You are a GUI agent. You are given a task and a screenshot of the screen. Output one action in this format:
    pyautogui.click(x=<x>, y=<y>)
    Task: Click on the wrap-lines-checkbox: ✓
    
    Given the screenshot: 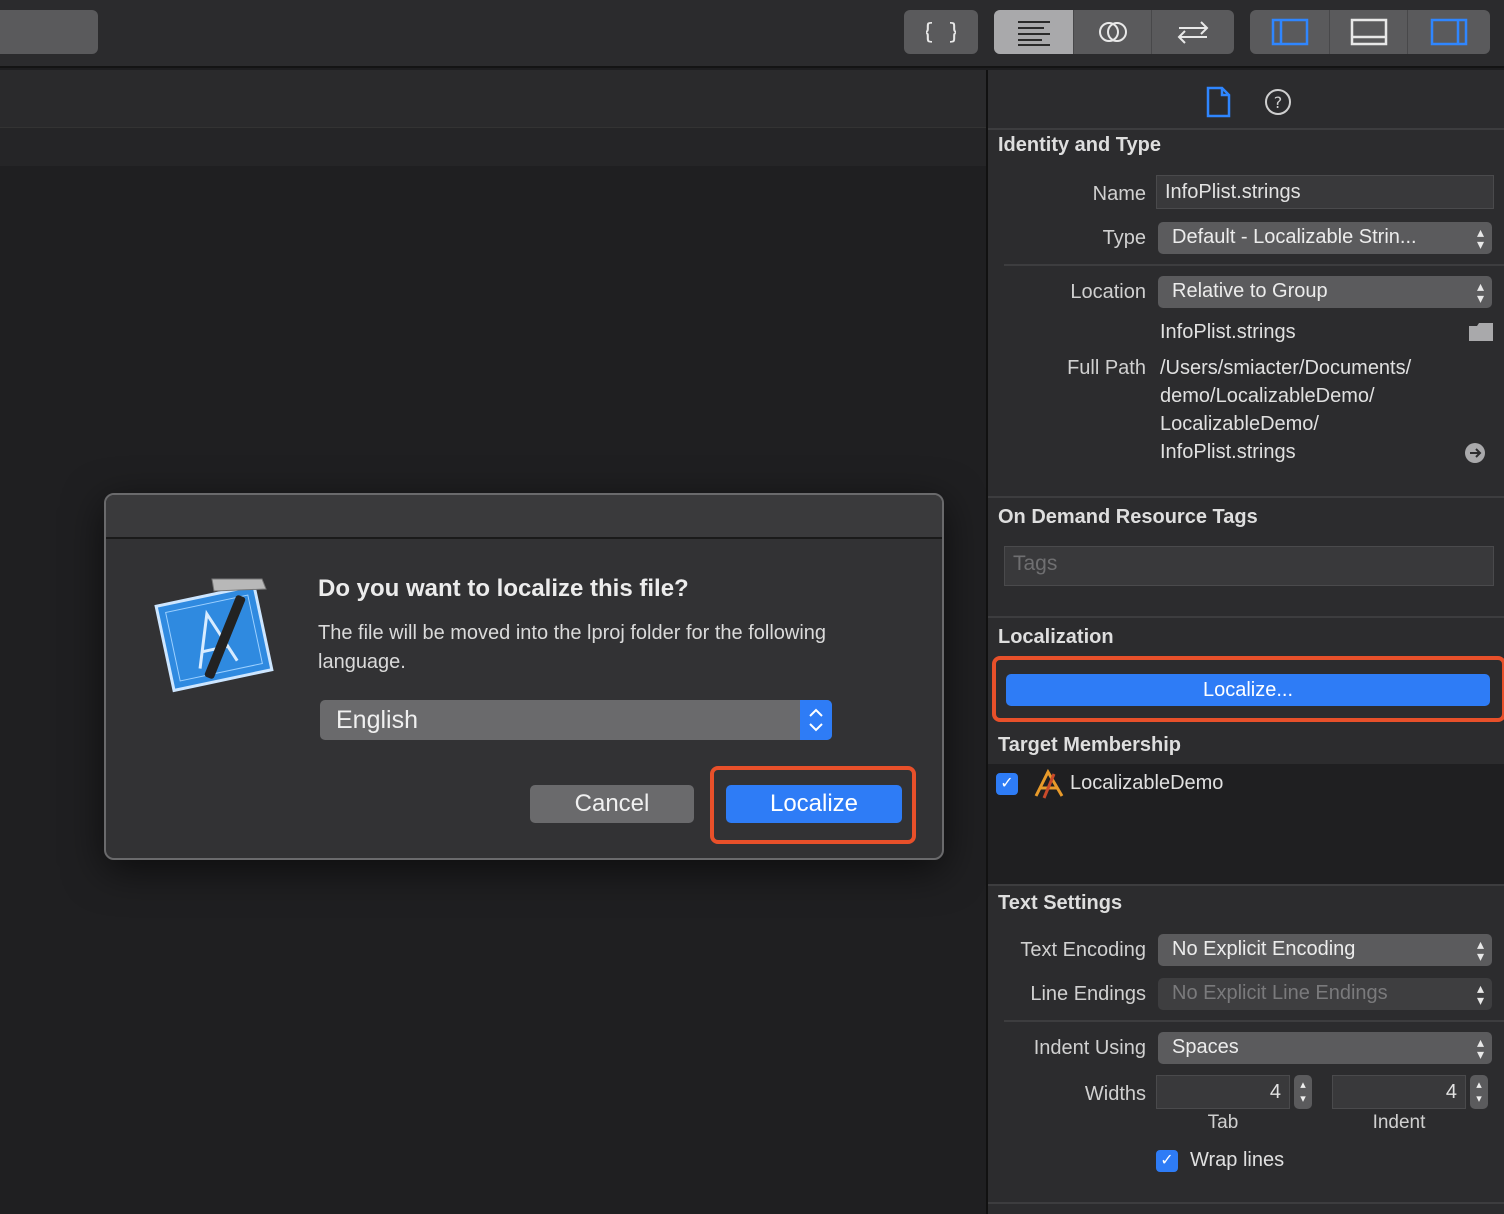 What is the action you would take?
    pyautogui.click(x=1167, y=1161)
    